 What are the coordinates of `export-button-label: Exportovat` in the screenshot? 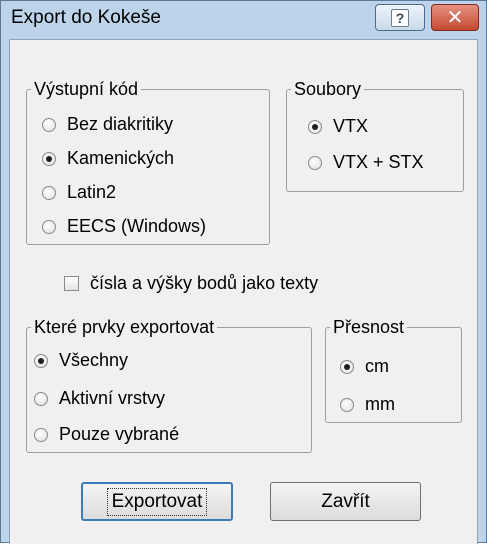 It's located at (157, 501).